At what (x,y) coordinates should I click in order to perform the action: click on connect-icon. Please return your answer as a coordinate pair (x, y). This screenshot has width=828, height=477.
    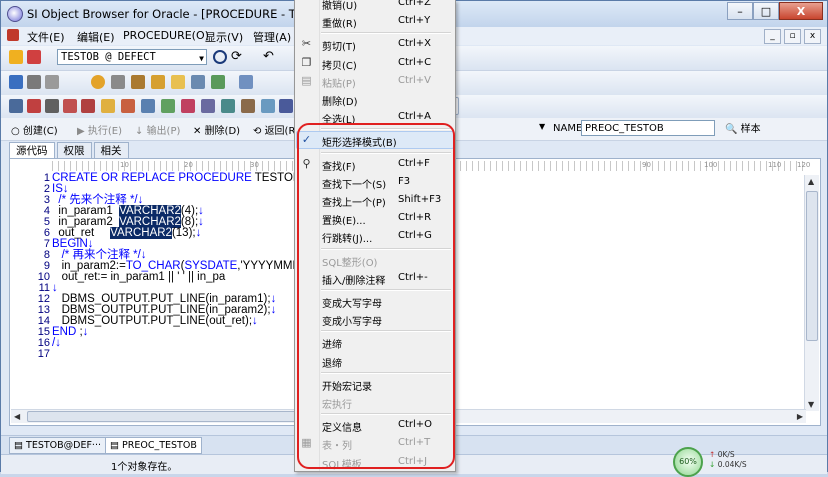
    Looking at the image, I should click on (16, 57).